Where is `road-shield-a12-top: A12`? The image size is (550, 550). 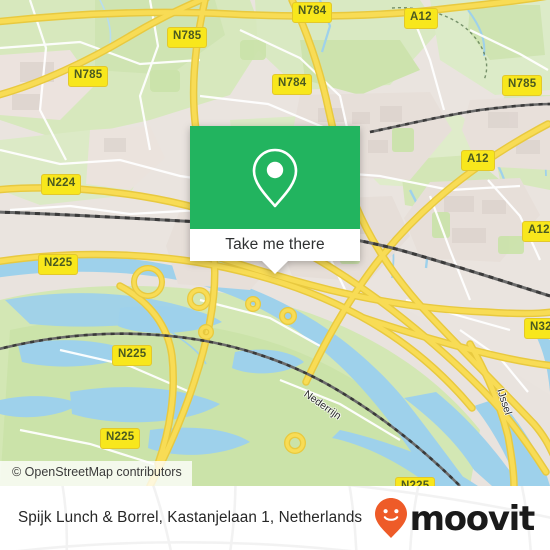 road-shield-a12-top: A12 is located at coordinates (421, 18).